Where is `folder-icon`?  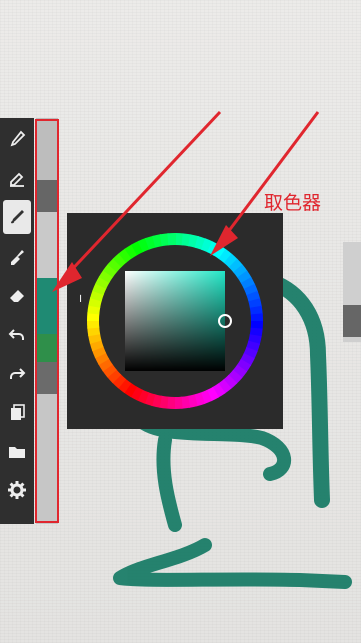
folder-icon is located at coordinates (17, 452).